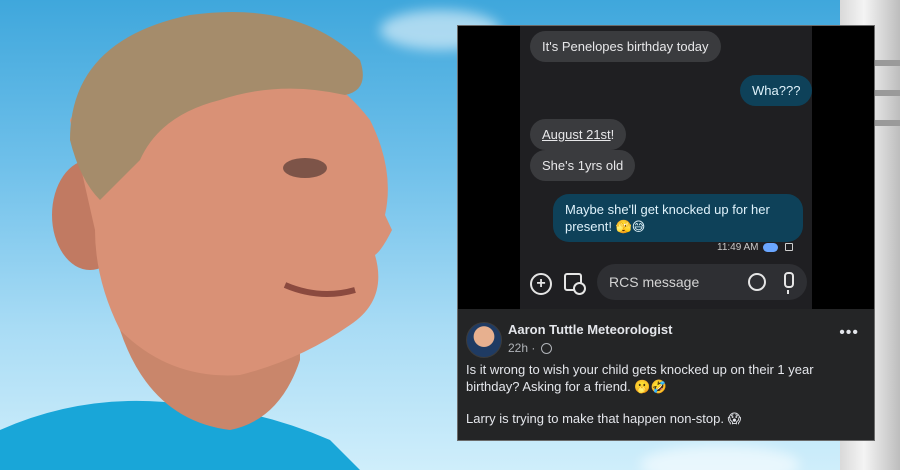 Image resolution: width=900 pixels, height=470 pixels. Describe the element at coordinates (789, 247) in the screenshot. I see `lock-icon` at that location.